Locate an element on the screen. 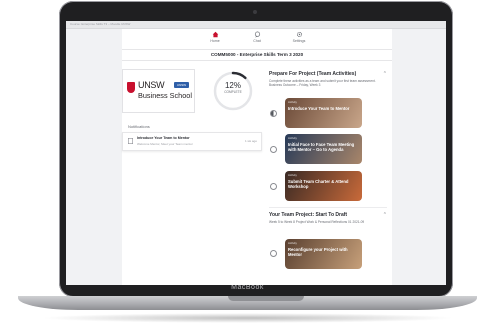 The width and height of the screenshot is (495, 325). nav-home: Home is located at coordinates (215, 37).